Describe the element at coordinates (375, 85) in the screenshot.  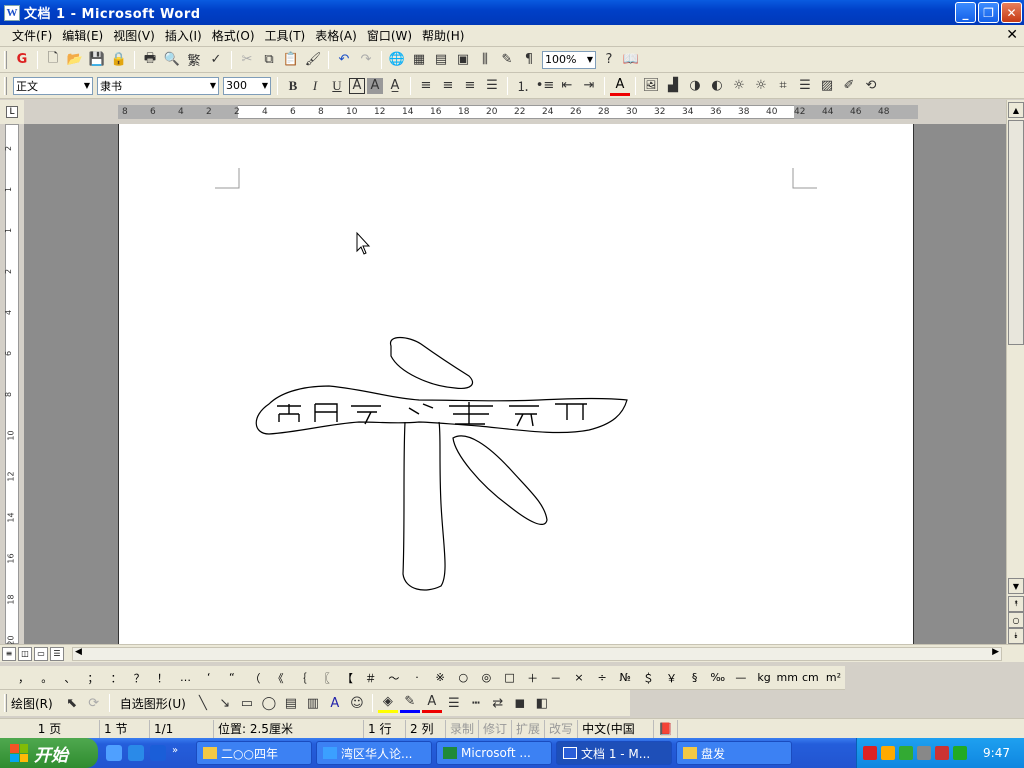
I see `char-shading-icon: A` at that location.